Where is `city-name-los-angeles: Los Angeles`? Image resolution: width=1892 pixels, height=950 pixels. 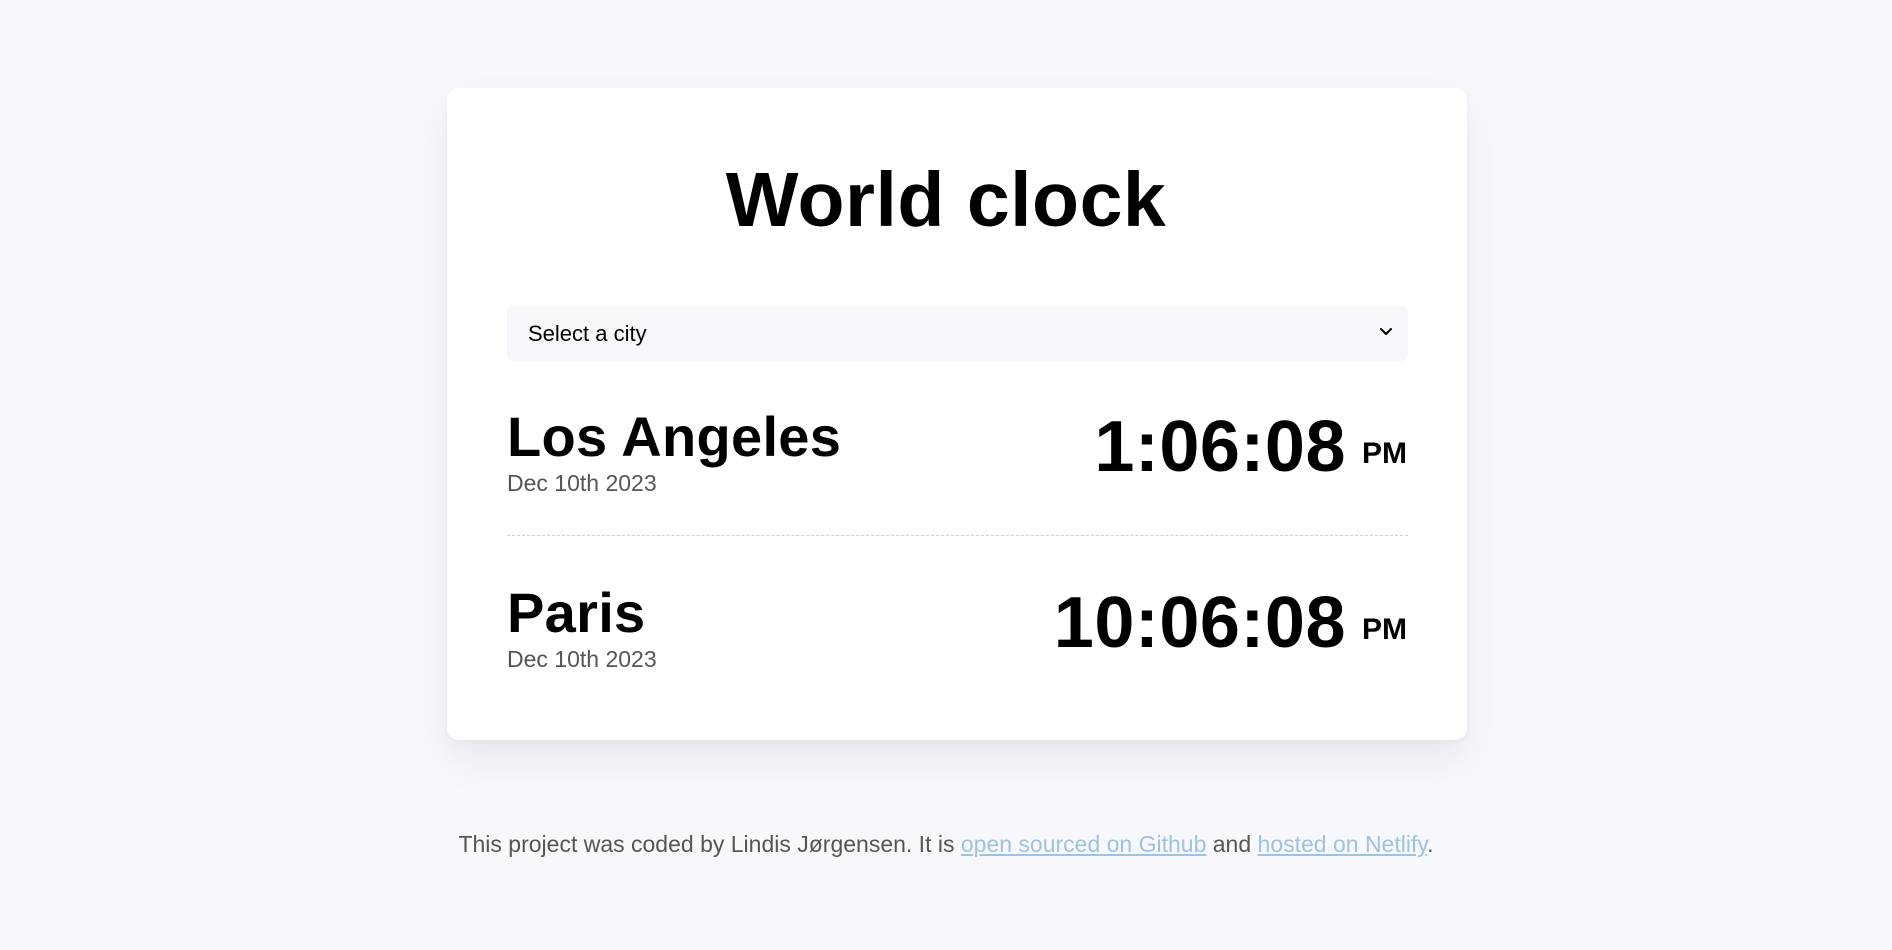
city-name-los-angeles: Los Angeles is located at coordinates (674, 436).